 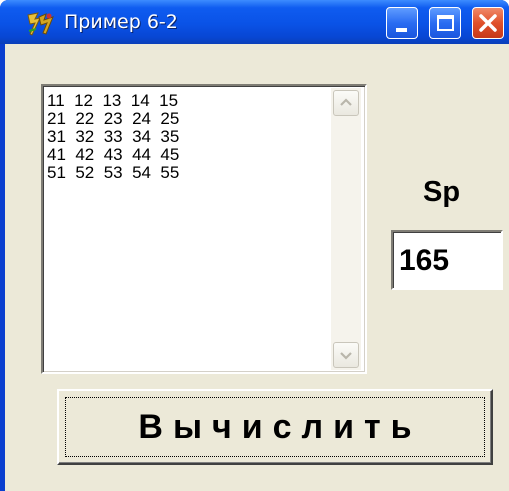 I want to click on scroll-up-button, so click(x=346, y=103).